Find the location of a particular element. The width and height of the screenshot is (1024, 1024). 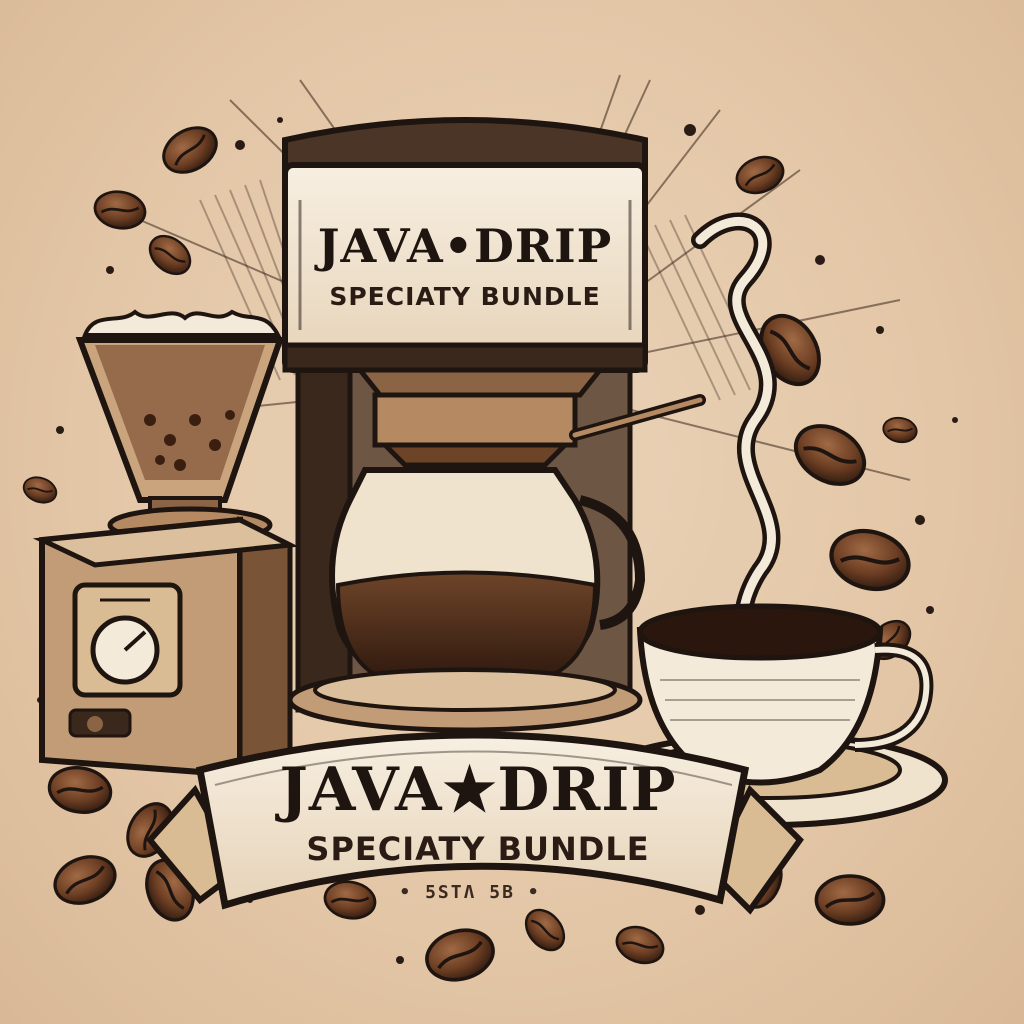

canister-title: JAVA•DRIP is located at coordinates (463, 246).